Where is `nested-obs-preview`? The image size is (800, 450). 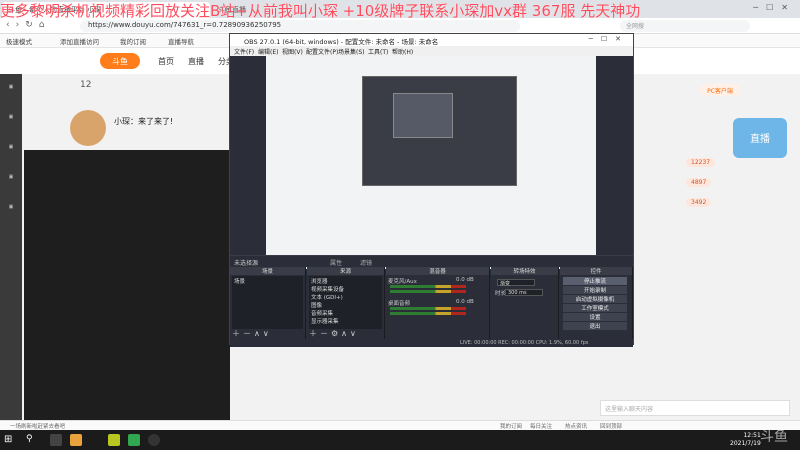
nested-obs-preview is located at coordinates (439, 131).